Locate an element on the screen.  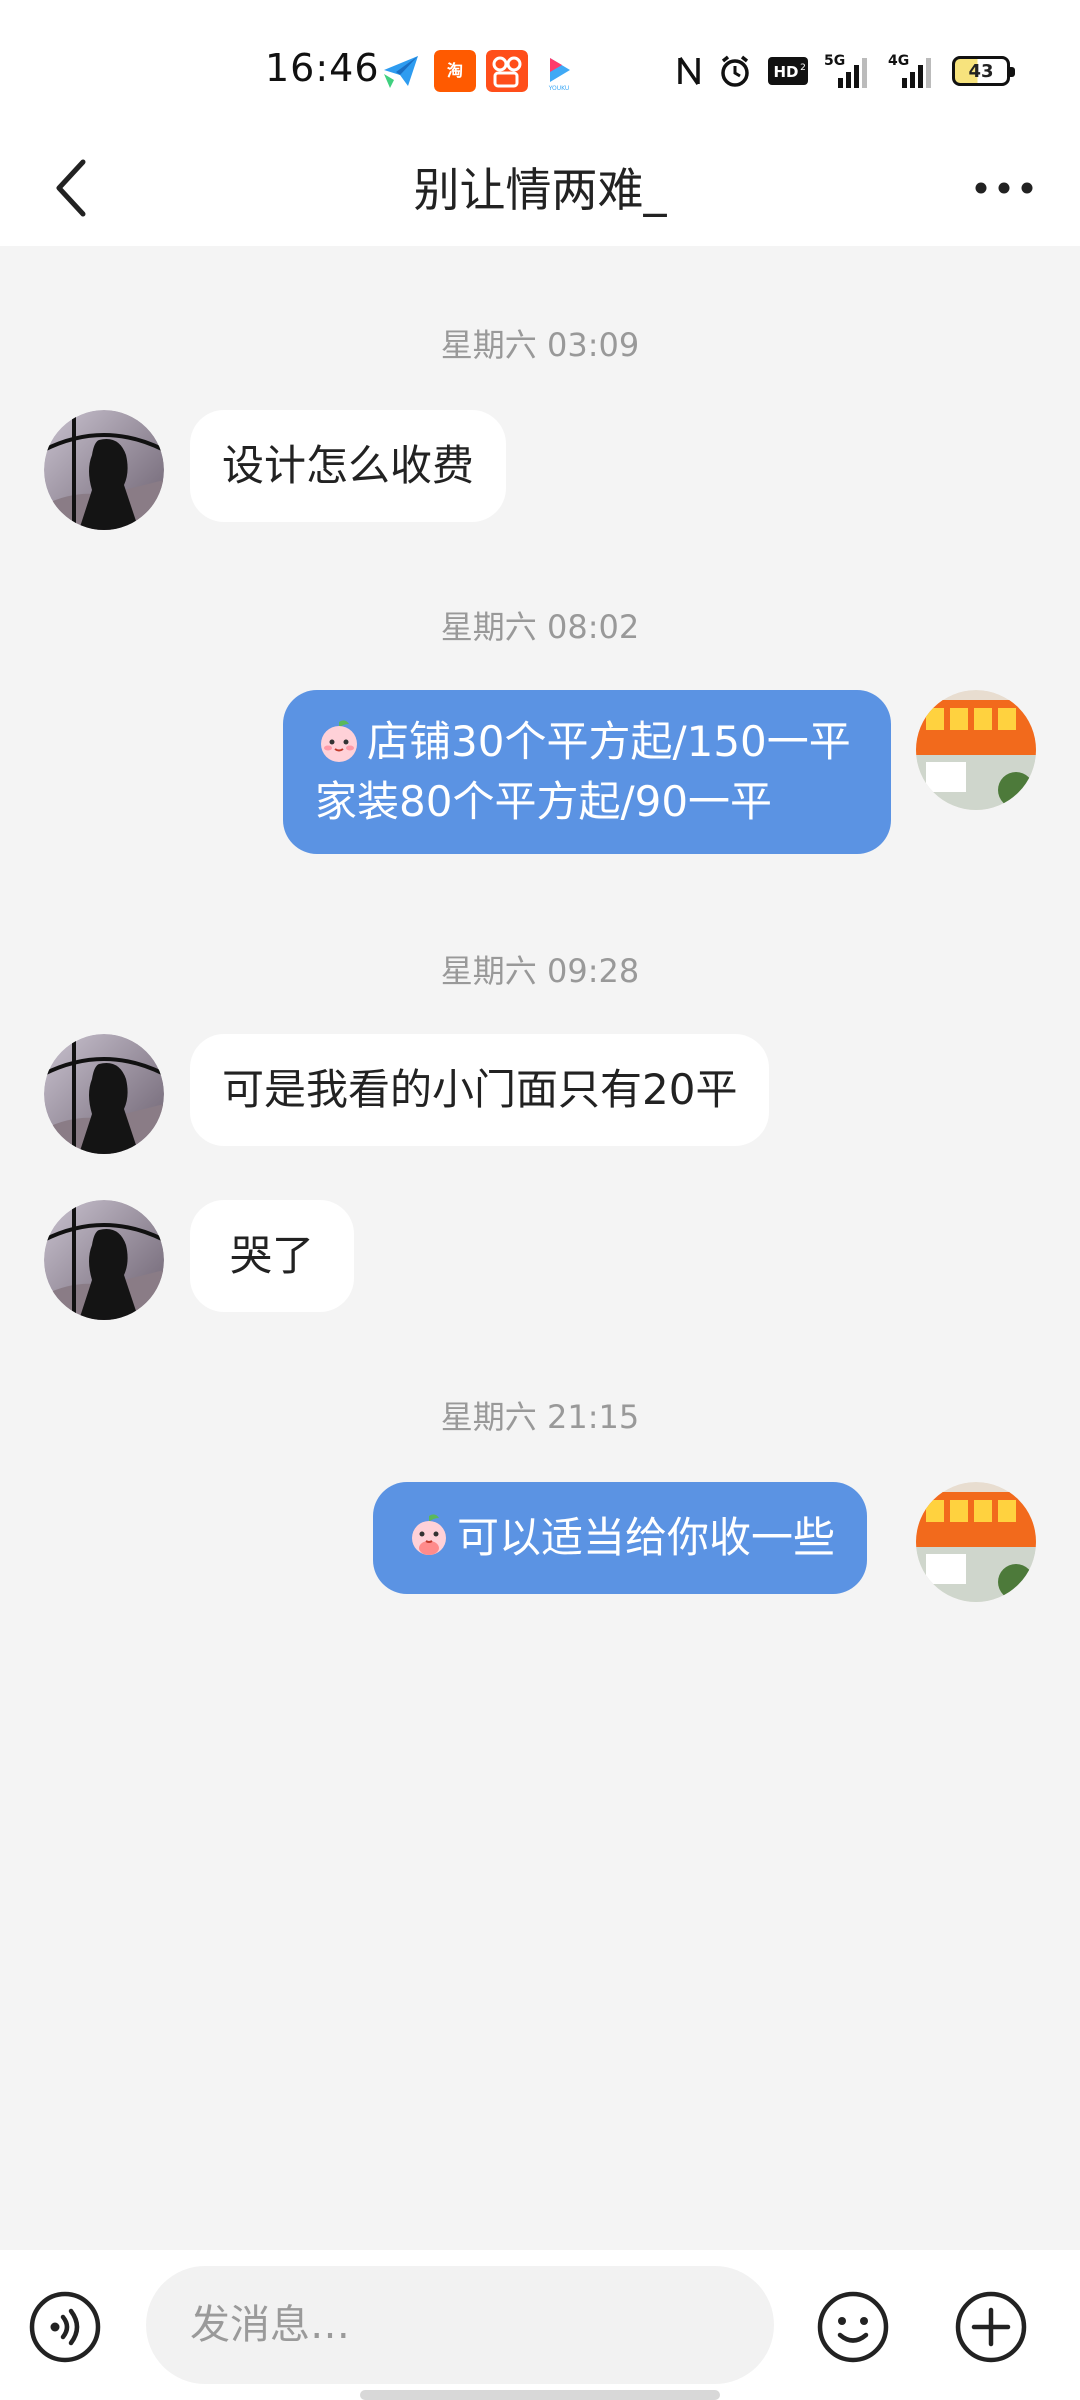
message-text: 可是我看的小门面只有20平 is located at coordinates (480, 1089).